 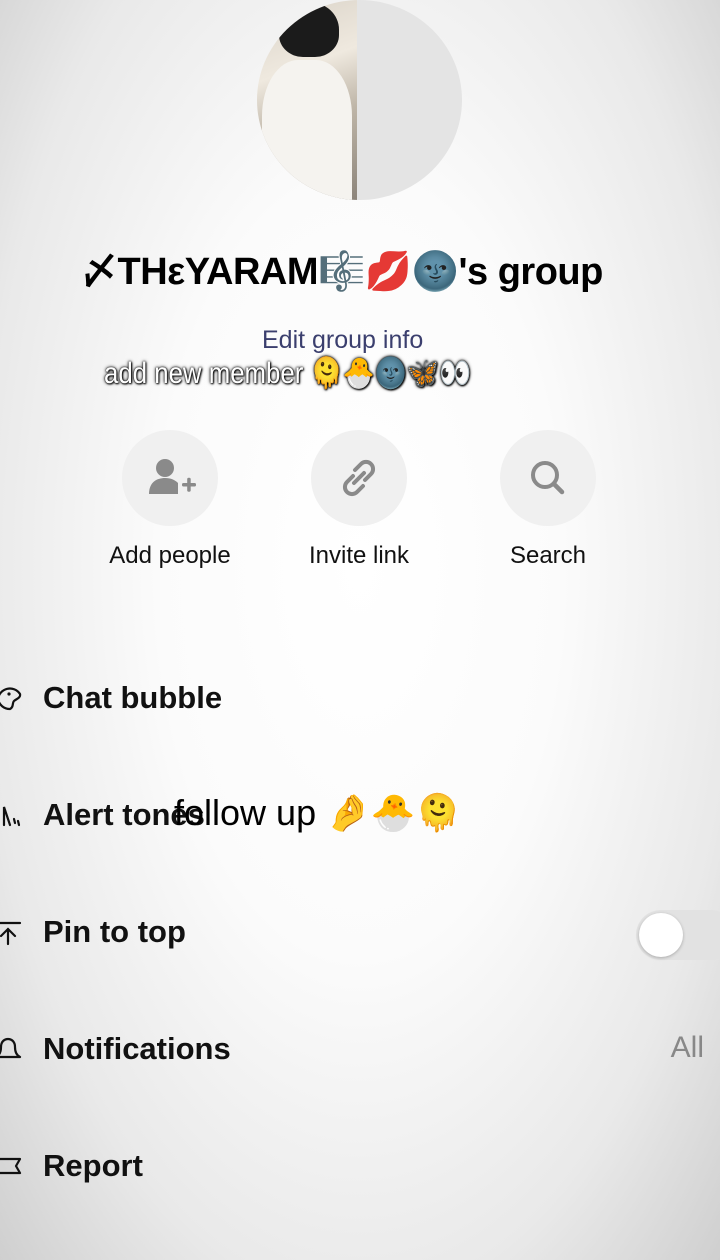 I want to click on search-label: Search, so click(x=548, y=555).